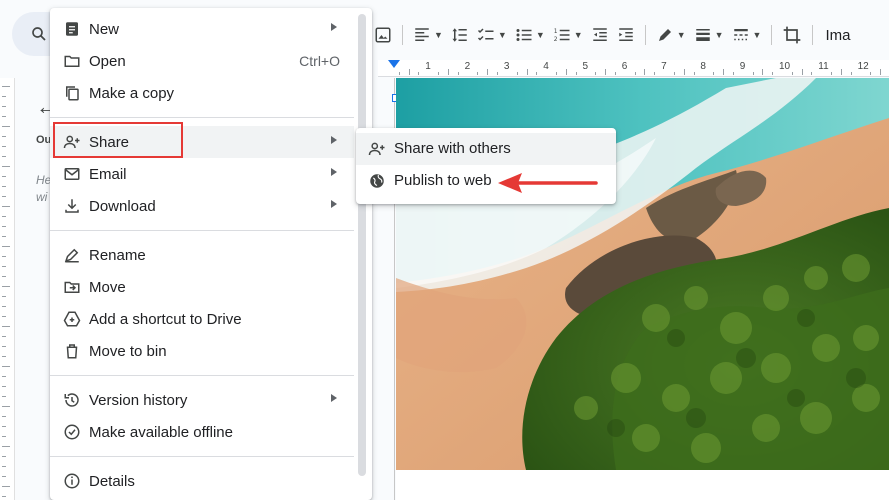  Describe the element at coordinates (600, 35) in the screenshot. I see `decrease-indent-button` at that location.